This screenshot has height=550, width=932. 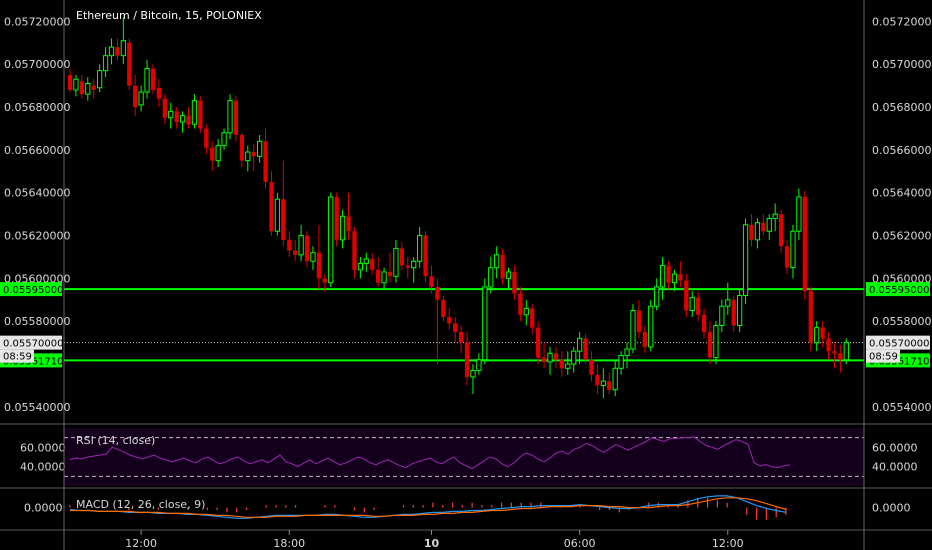 What do you see at coordinates (43, 508) in the screenshot?
I see `macd-tick-label-left: 0.0000` at bounding box center [43, 508].